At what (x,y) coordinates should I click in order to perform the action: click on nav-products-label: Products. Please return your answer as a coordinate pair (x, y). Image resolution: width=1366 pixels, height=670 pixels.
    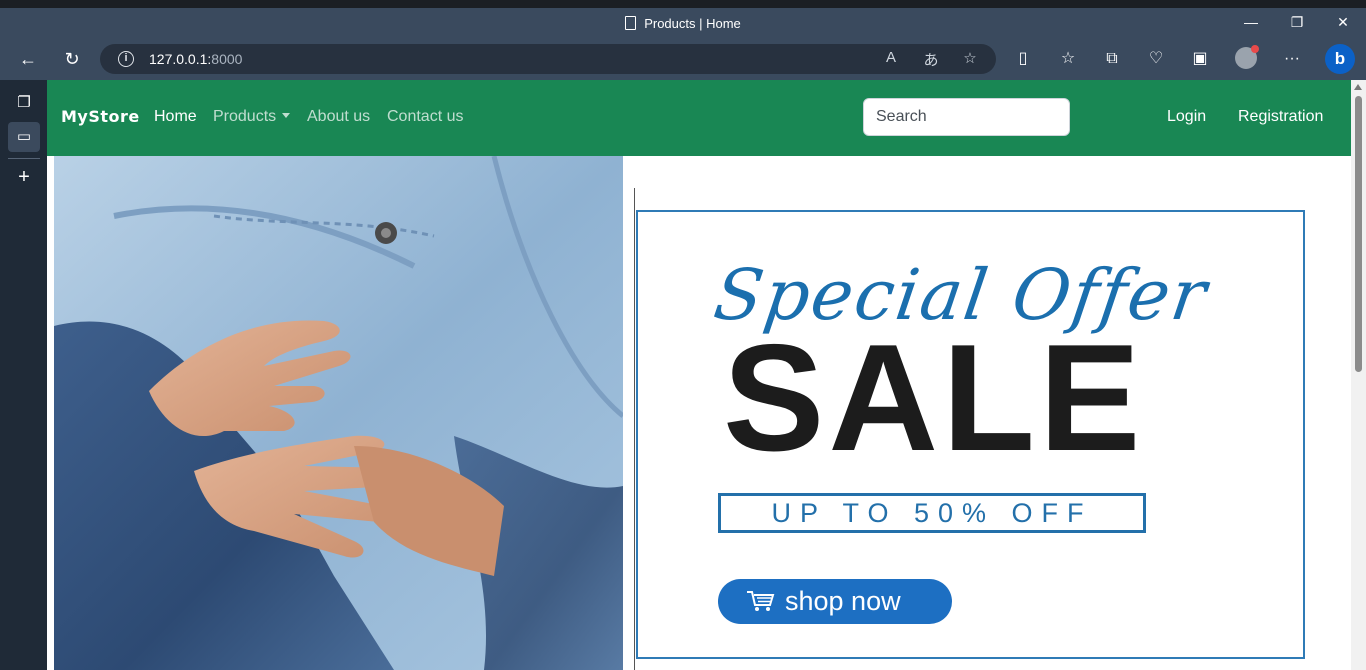
    Looking at the image, I should click on (245, 116).